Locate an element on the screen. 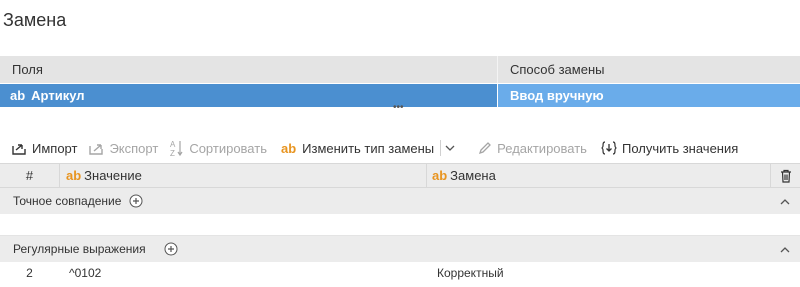  group-regex: Регулярные выражения is located at coordinates (400, 249).